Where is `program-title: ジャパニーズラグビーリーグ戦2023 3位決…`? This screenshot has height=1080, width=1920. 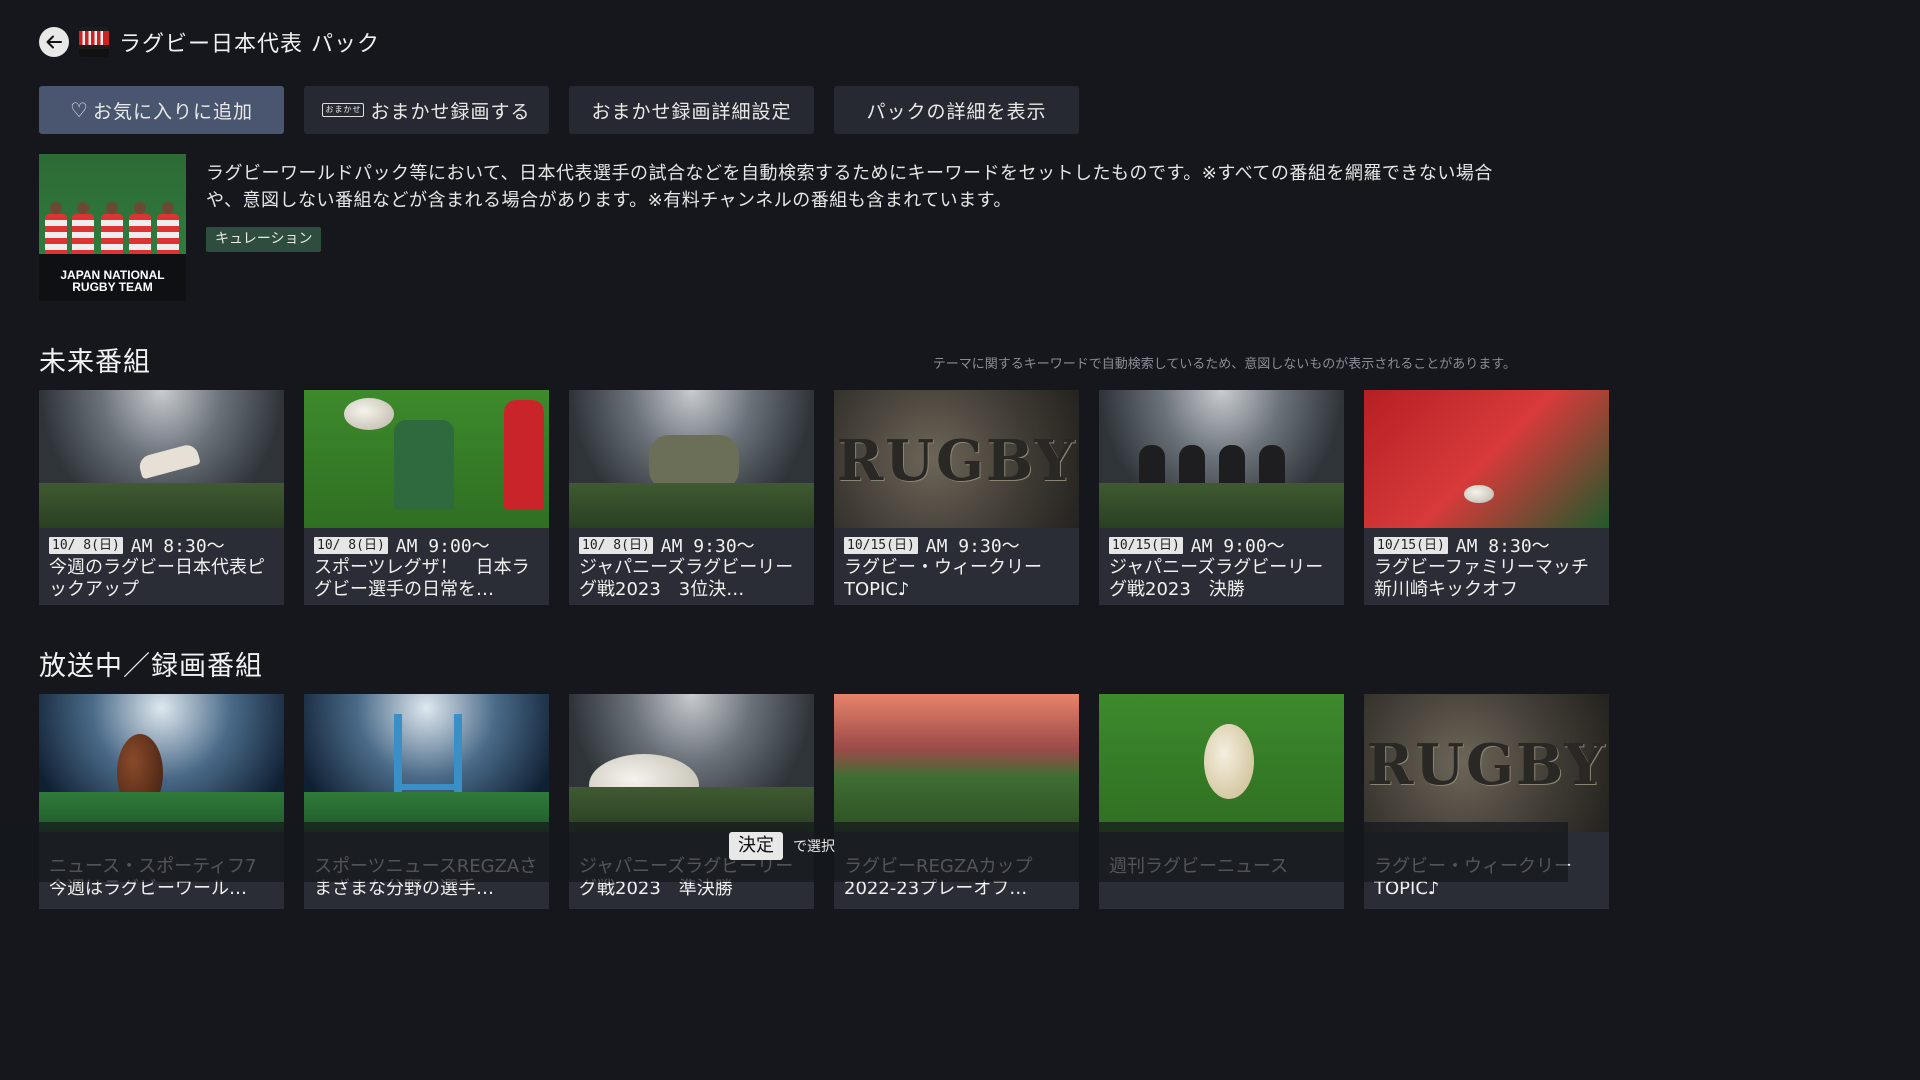
program-title: ジャパニーズラグビーリーグ戦2023 3位決… is located at coordinates (686, 578).